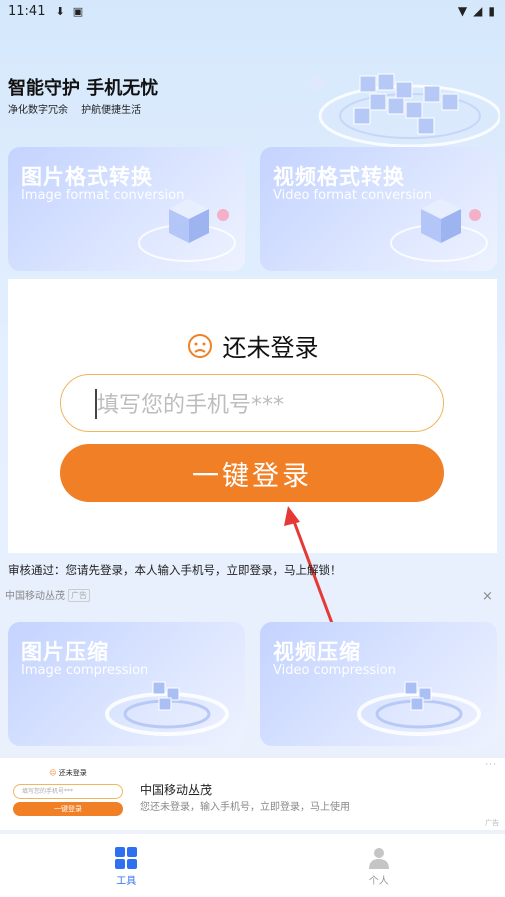 The height and width of the screenshot is (897, 505). I want to click on banner-ad-mark: 广告, so click(492, 823).